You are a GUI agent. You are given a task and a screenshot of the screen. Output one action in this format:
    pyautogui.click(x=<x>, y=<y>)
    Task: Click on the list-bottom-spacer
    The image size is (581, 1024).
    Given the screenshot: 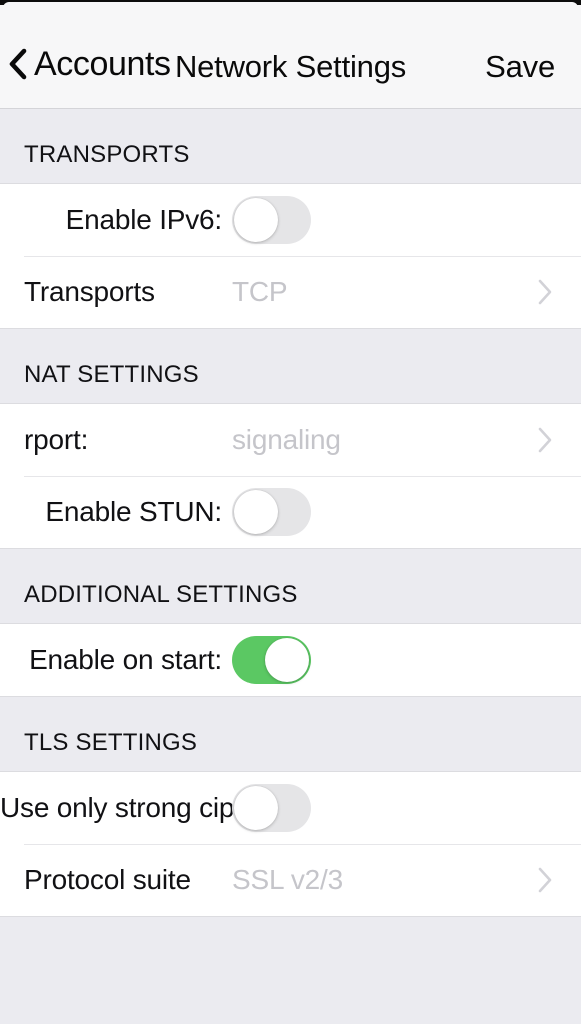 What is the action you would take?
    pyautogui.click(x=290, y=970)
    